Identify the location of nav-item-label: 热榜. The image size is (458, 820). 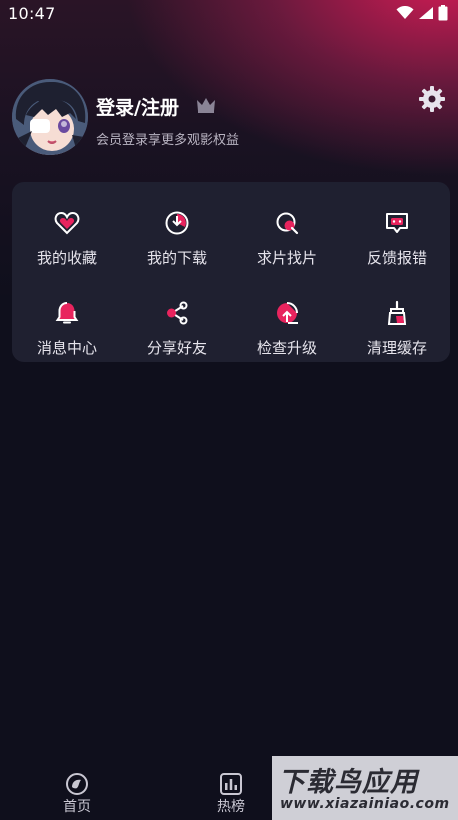
(231, 807).